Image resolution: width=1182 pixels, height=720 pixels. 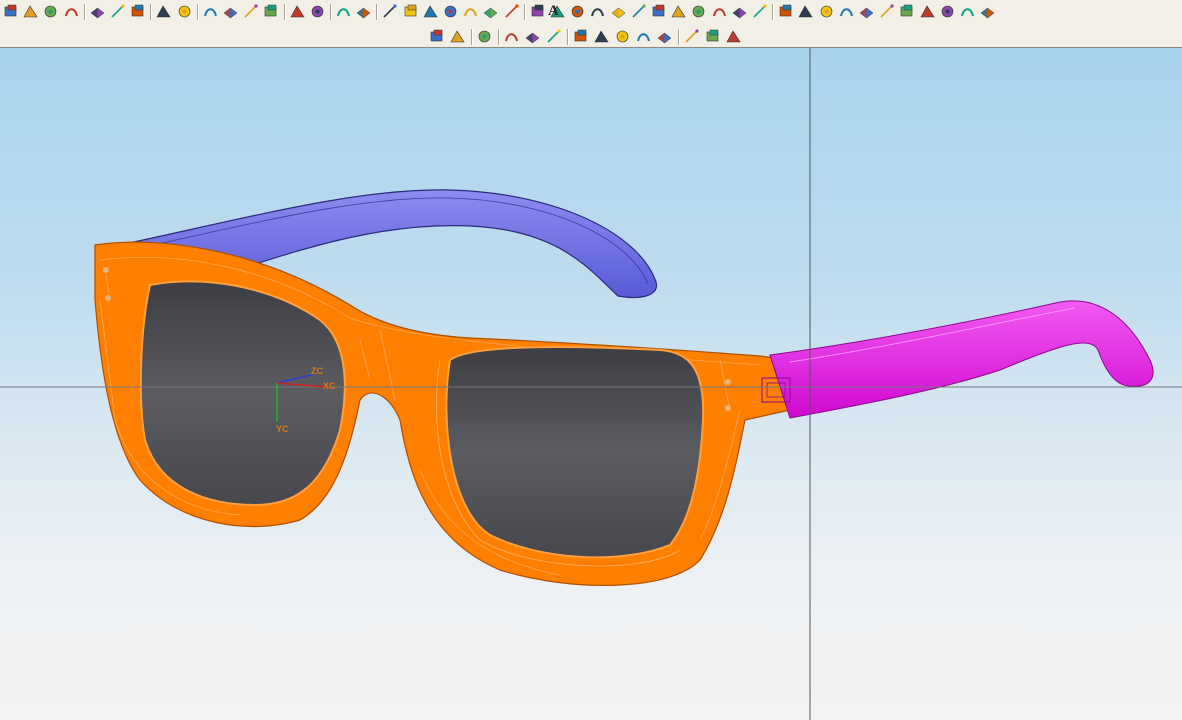 I want to click on snap-point-icon, so click(x=484, y=36).